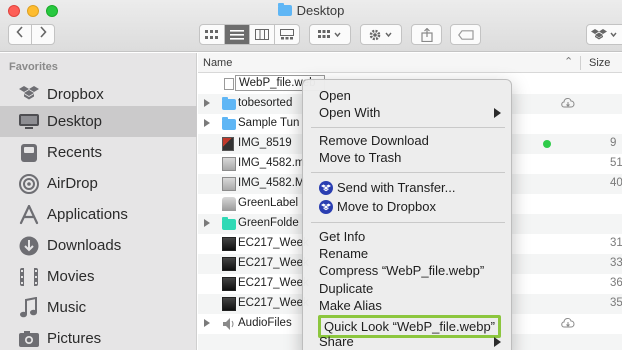  Describe the element at coordinates (350, 112) in the screenshot. I see `menu-item-label: Open With` at that location.